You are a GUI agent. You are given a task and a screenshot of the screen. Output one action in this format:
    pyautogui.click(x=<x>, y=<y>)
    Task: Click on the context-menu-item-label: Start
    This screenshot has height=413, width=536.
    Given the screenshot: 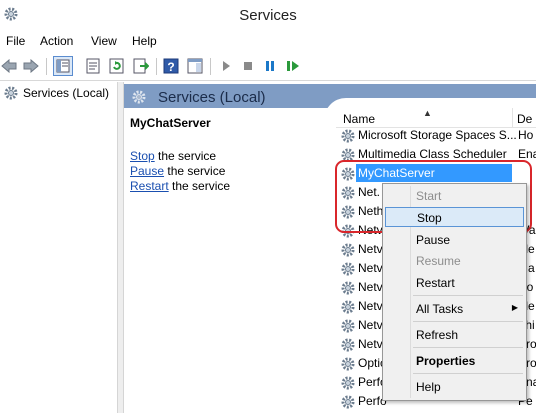 What is the action you would take?
    pyautogui.click(x=429, y=196)
    